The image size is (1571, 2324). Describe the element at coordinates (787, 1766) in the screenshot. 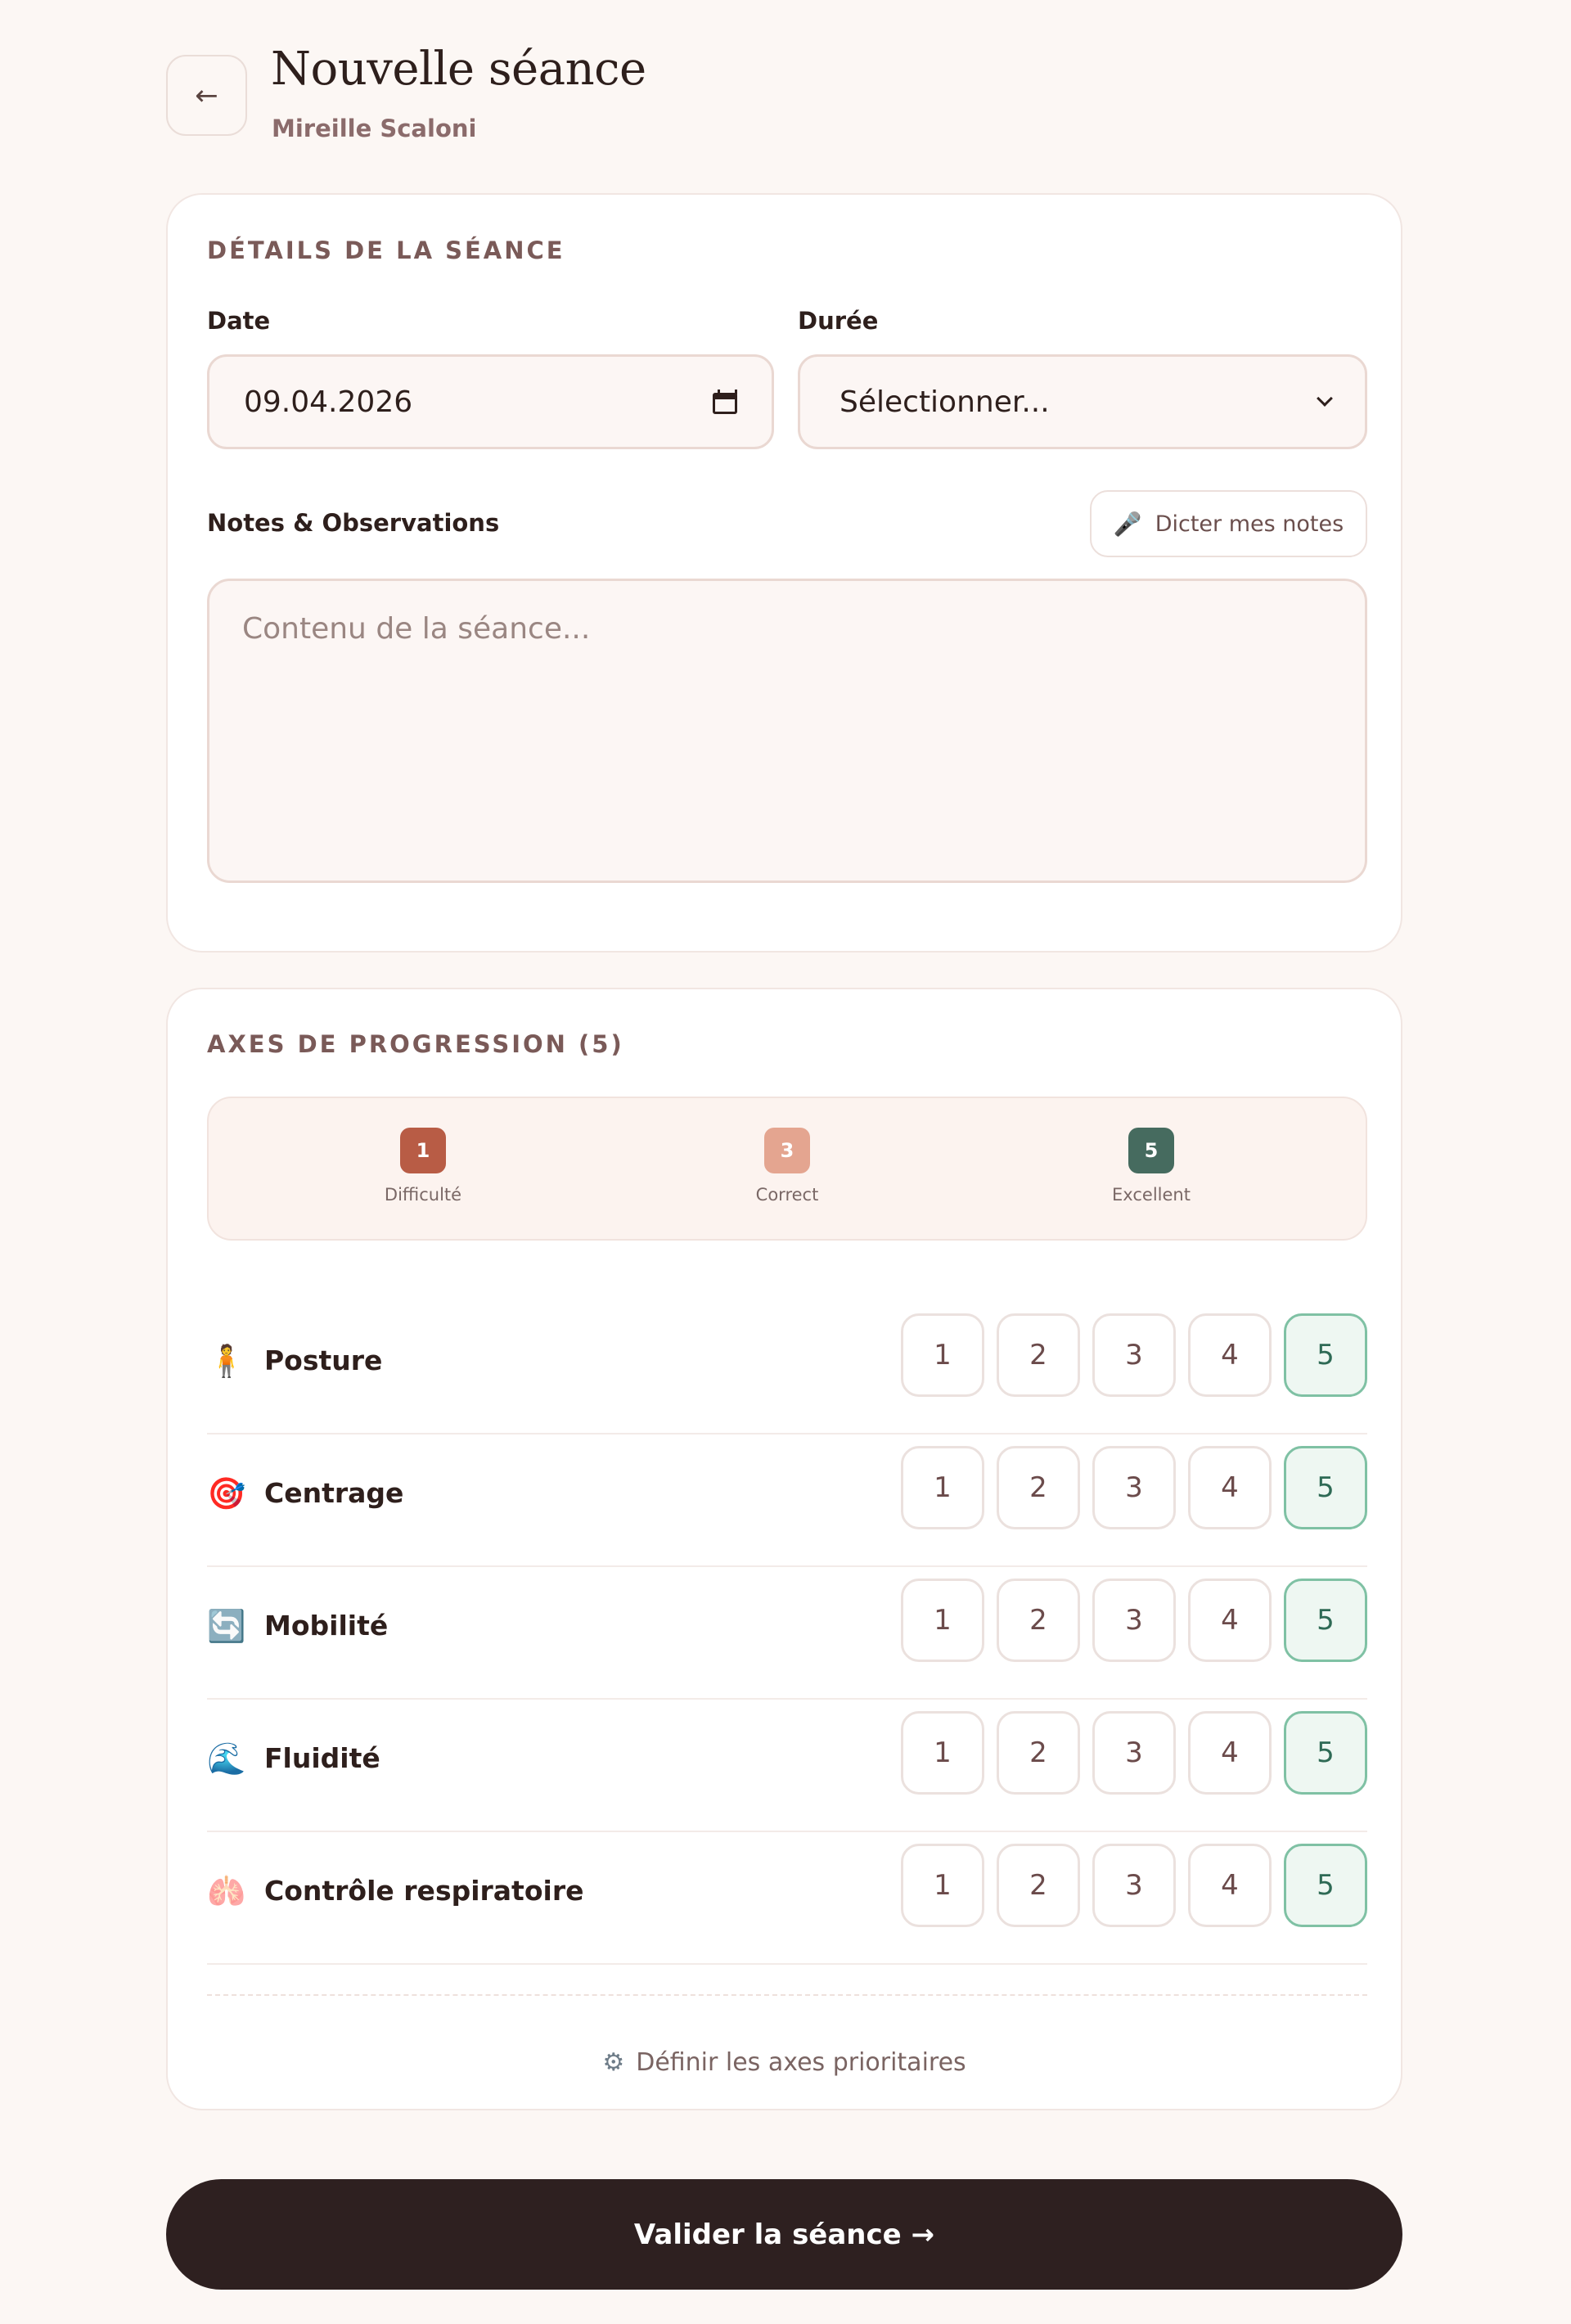

I see `axis-row-fluidite: 🌊 Fluidité 1 2 3 4 5` at that location.